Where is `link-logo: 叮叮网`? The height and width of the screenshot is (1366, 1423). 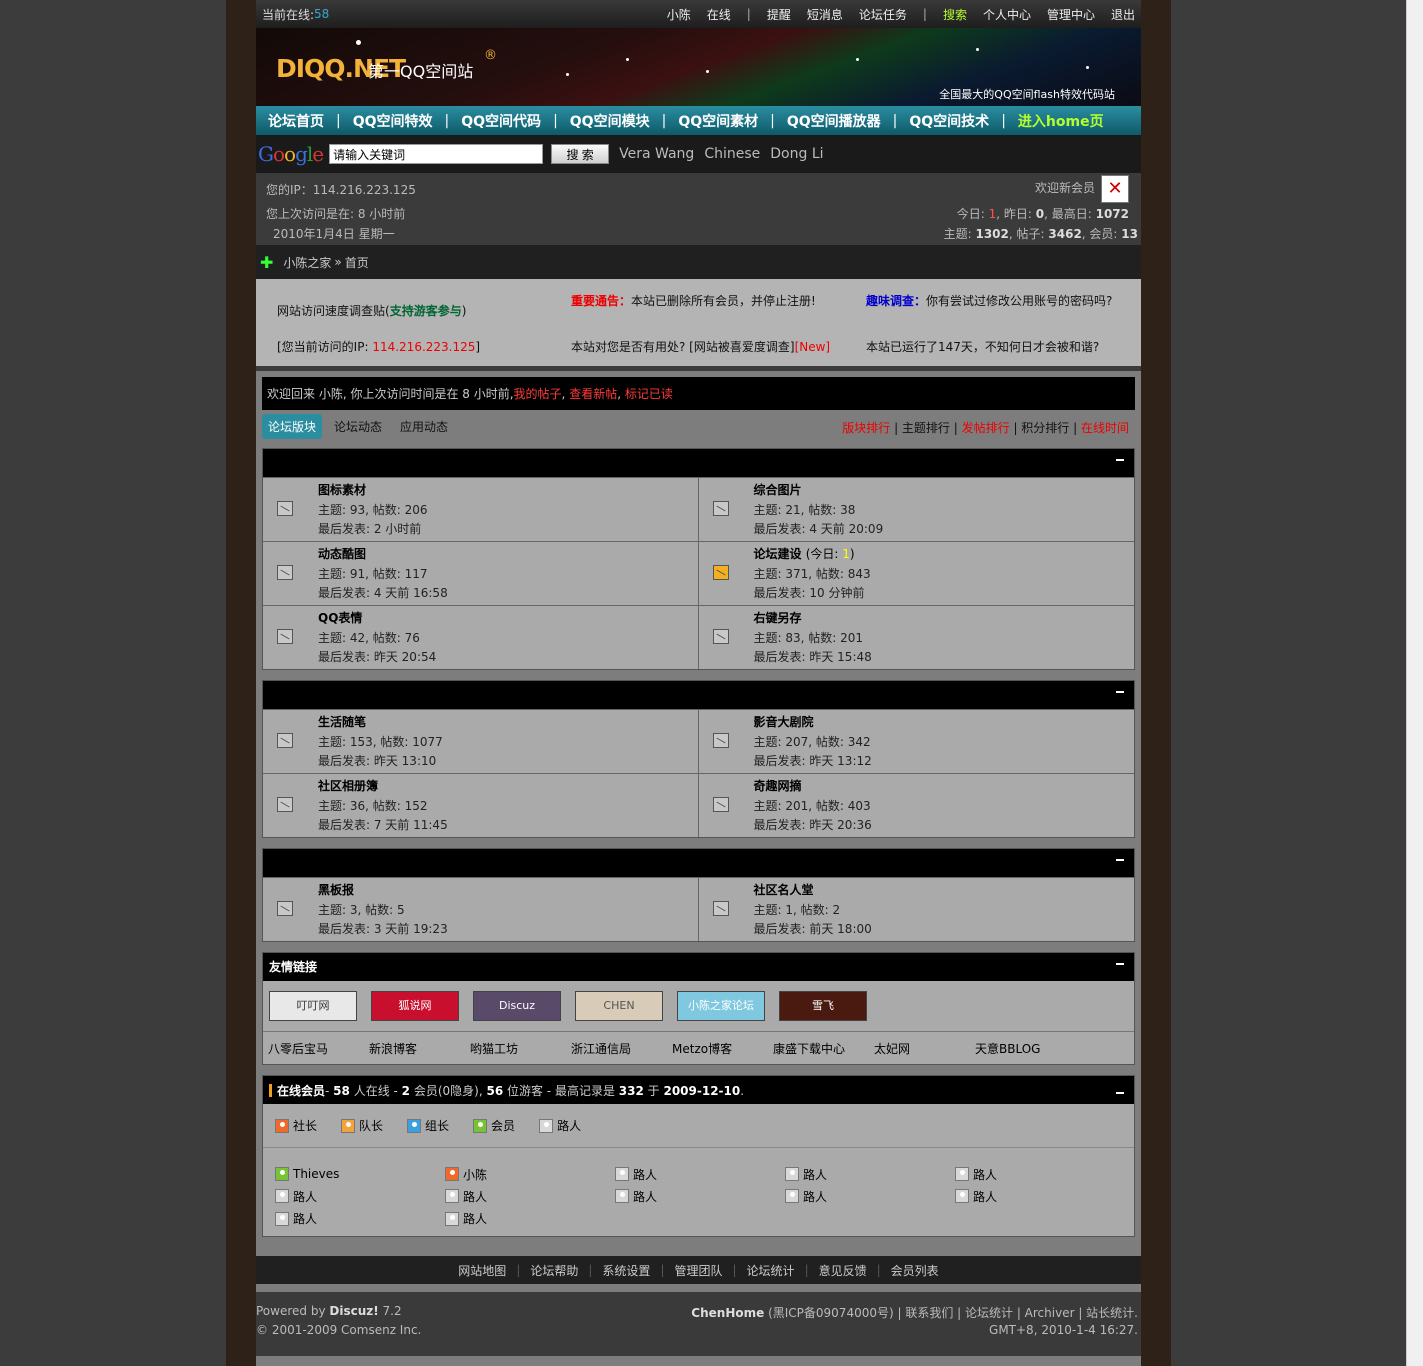
link-logo: 叮叮网 is located at coordinates (313, 1006).